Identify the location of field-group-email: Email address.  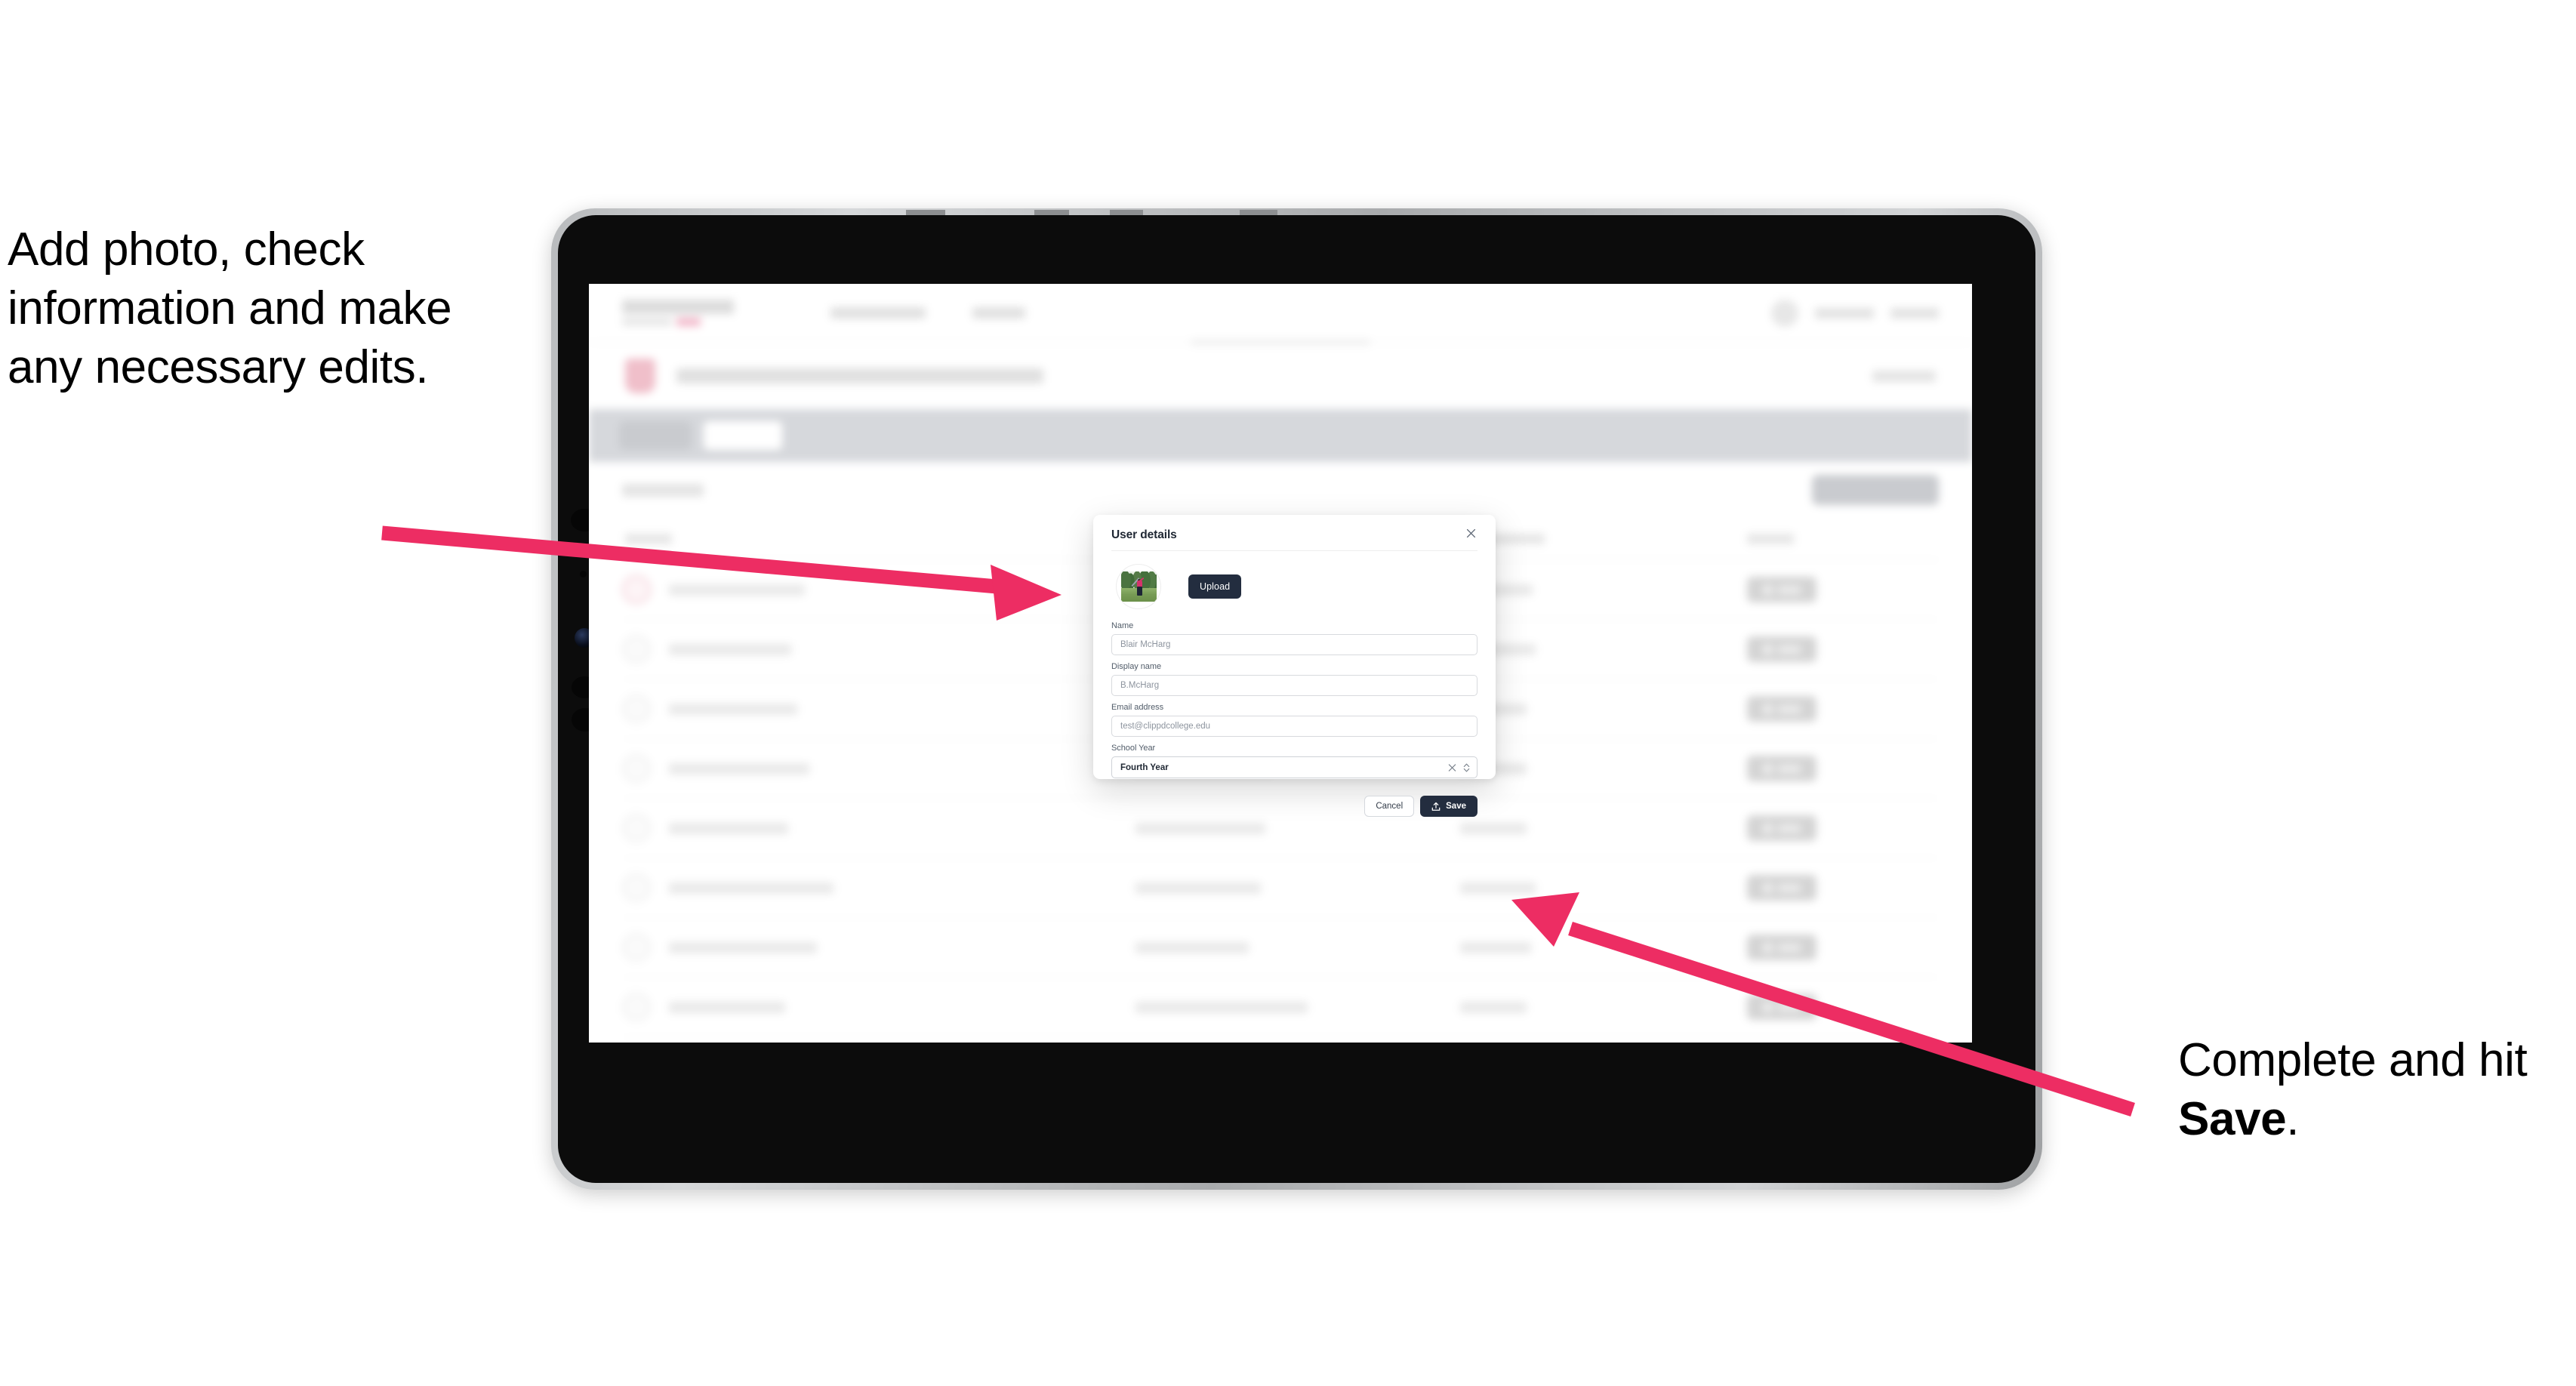
(1294, 720).